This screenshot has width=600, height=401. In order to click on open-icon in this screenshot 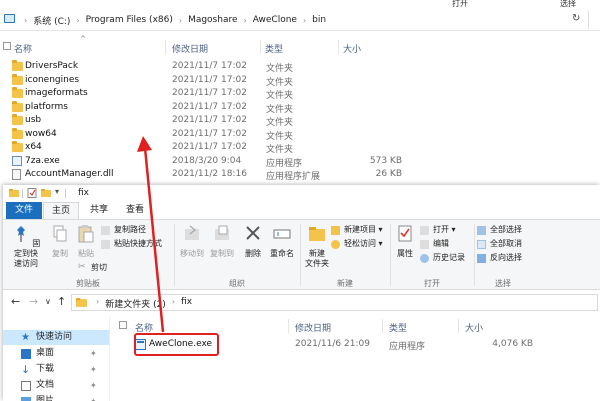, I will do `click(424, 230)`.